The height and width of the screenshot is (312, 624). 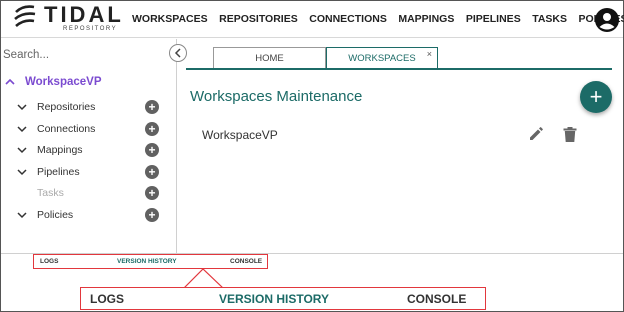 I want to click on page-title: Workspaces Maintenance, so click(x=276, y=96).